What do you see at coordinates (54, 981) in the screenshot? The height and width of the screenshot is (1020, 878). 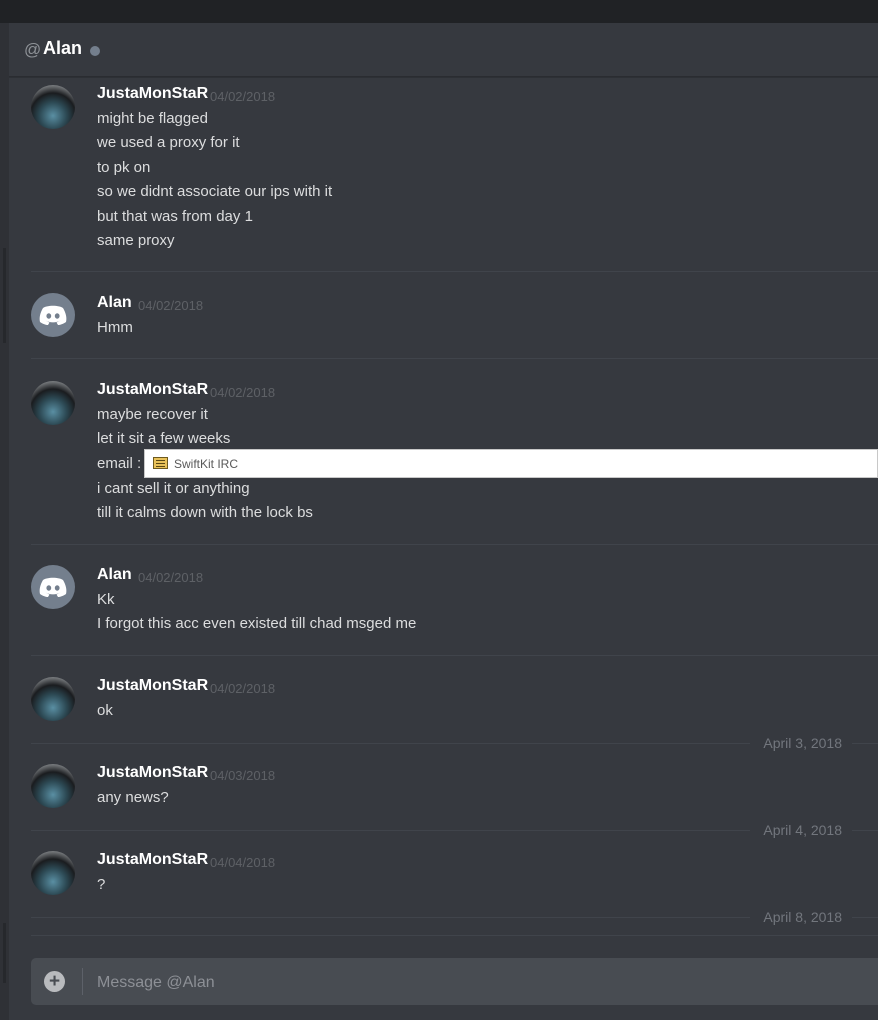 I see `upload-plus-icon: +` at bounding box center [54, 981].